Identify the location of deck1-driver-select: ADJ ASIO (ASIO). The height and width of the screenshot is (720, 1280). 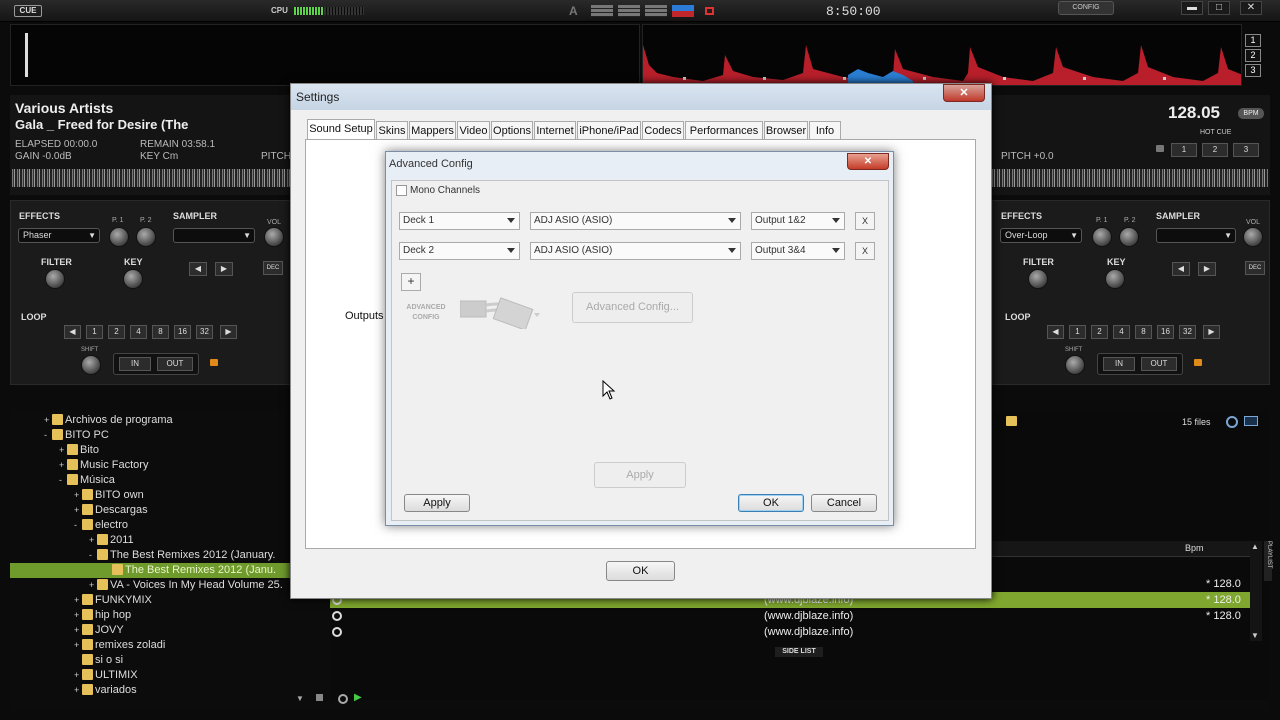
(635, 221).